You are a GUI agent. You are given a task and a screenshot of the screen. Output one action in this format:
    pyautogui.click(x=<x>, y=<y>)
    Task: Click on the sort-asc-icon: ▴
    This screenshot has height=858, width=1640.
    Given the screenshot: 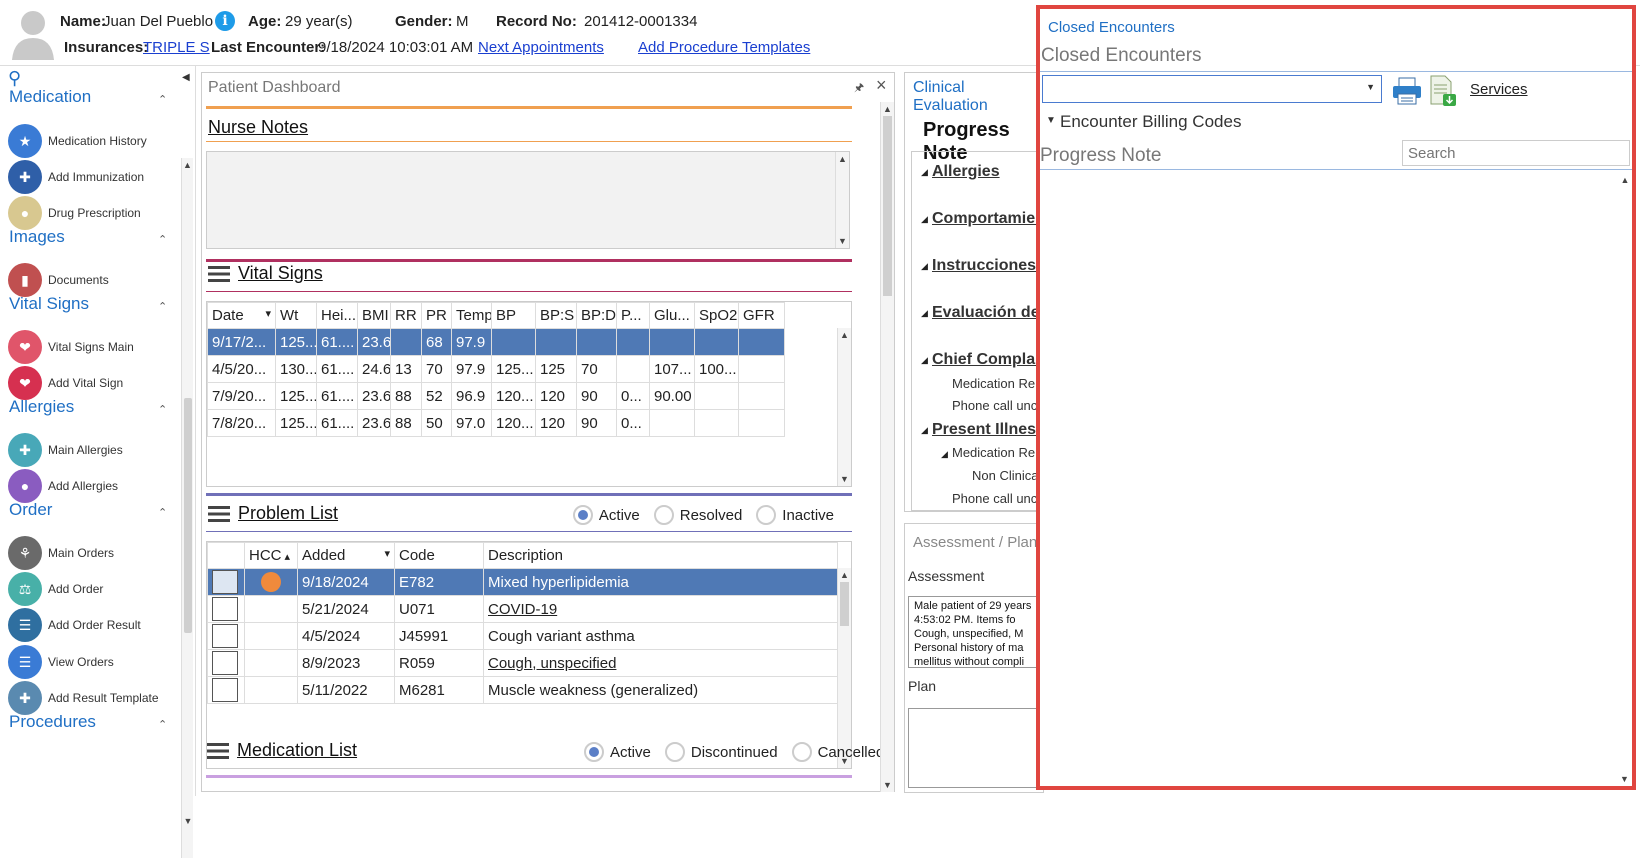 What is the action you would take?
    pyautogui.click(x=286, y=557)
    